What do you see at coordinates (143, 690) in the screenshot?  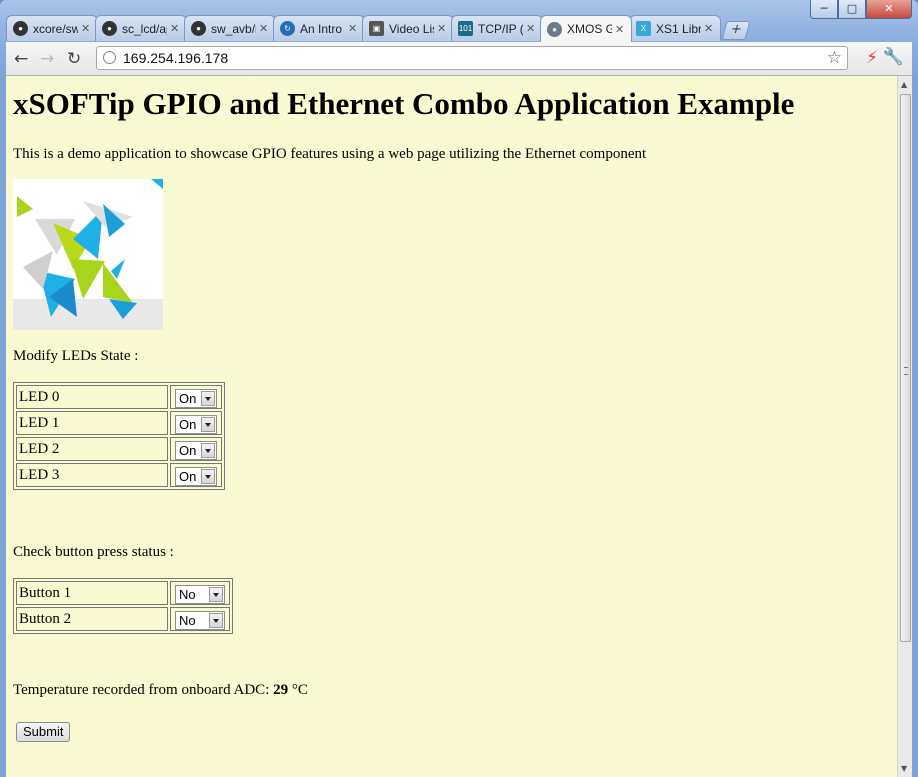 I see `temperature-label: Temperature recorded from onboard ADC:` at bounding box center [143, 690].